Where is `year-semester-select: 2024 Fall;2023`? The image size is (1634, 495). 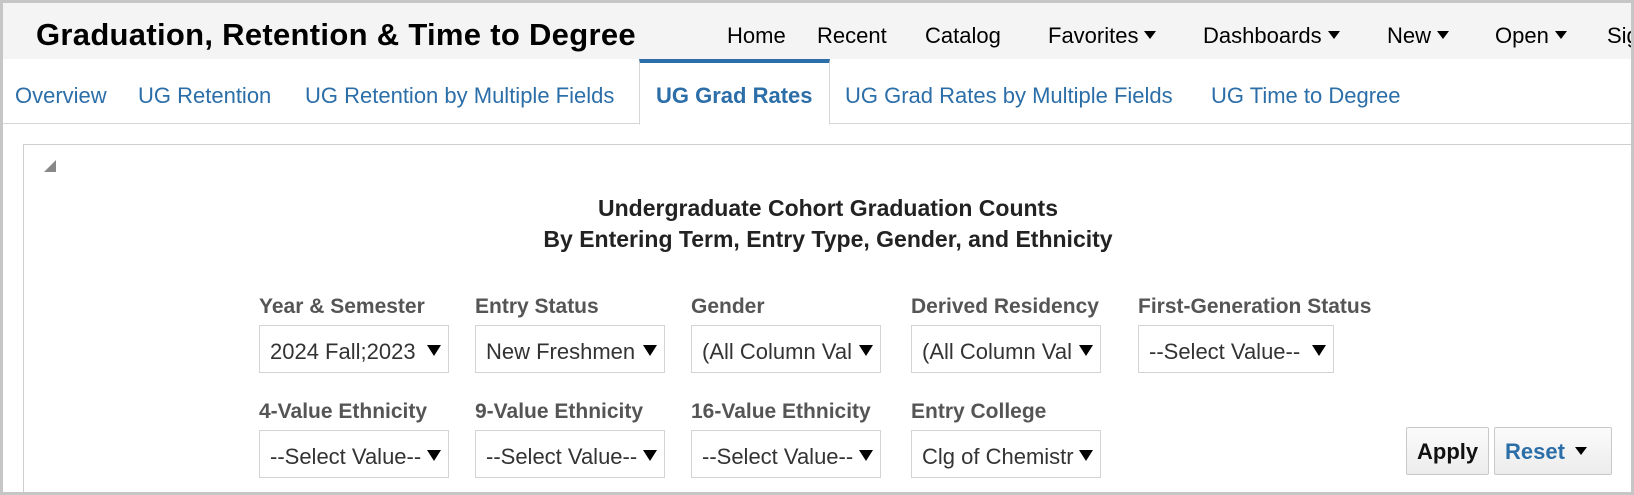 year-semester-select: 2024 Fall;2023 is located at coordinates (354, 349).